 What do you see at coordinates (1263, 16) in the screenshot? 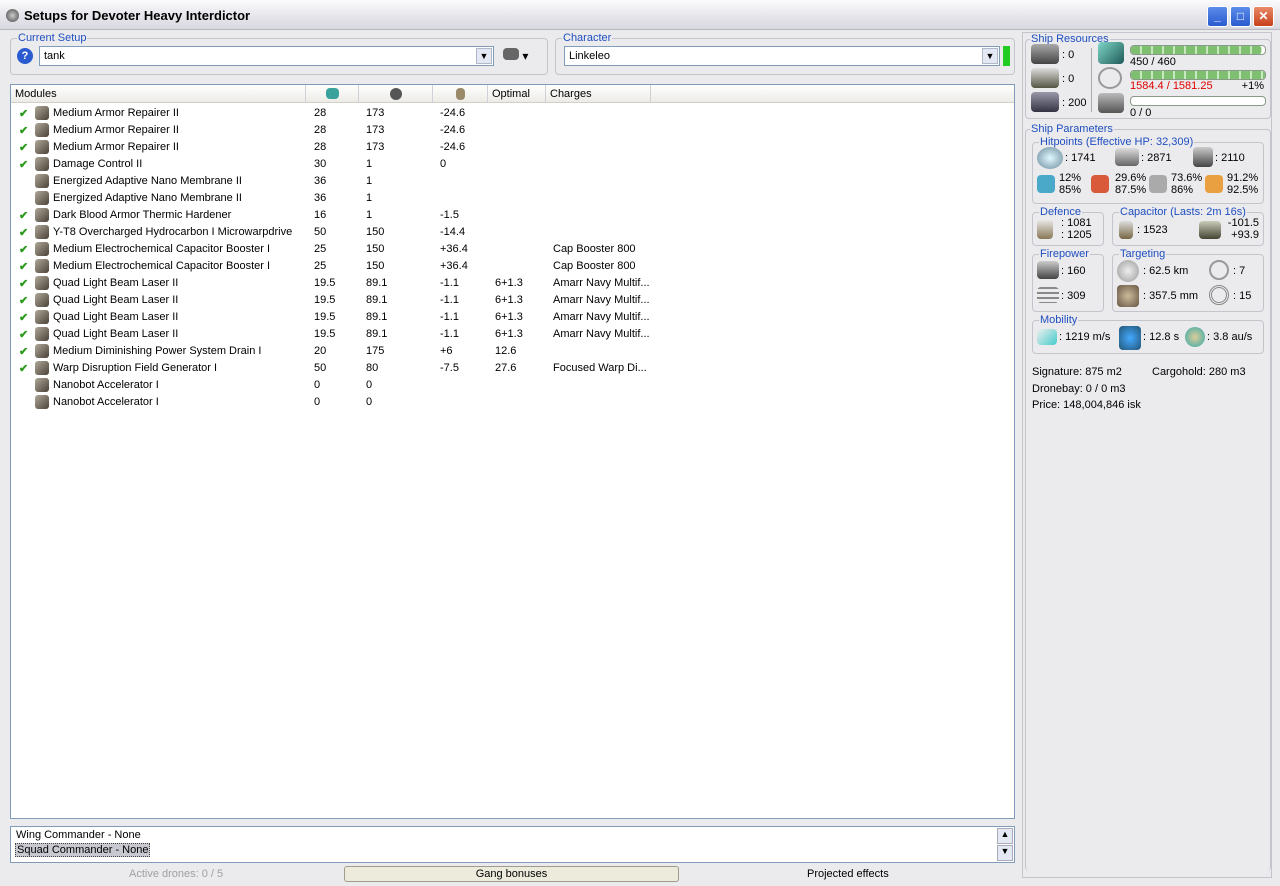
I see `close-button: ✕` at bounding box center [1263, 16].